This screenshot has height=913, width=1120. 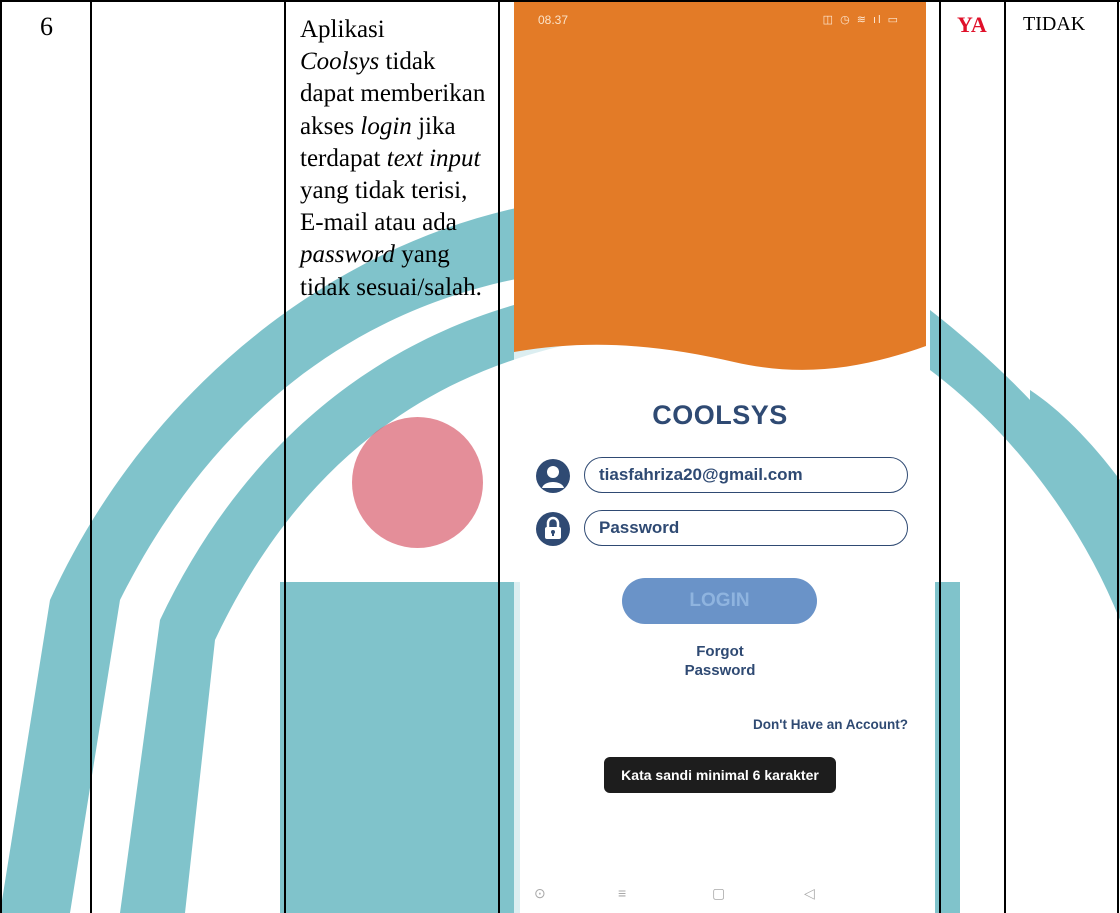 What do you see at coordinates (639, 527) in the screenshot?
I see `password-placeholder: Password` at bounding box center [639, 527].